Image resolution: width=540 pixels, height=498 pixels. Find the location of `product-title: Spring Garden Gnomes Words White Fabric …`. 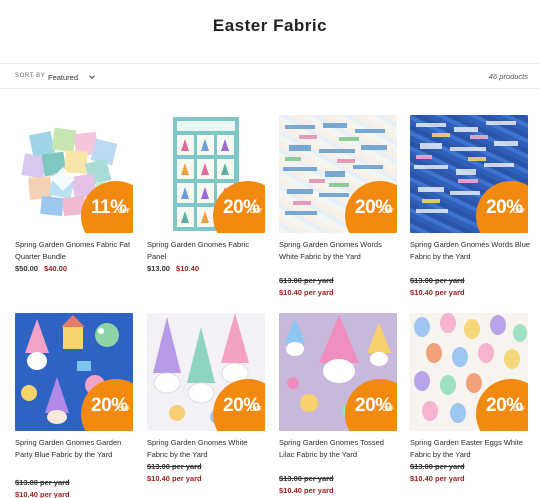

product-title: Spring Garden Gnomes Words White Fabric … is located at coordinates (340, 251).